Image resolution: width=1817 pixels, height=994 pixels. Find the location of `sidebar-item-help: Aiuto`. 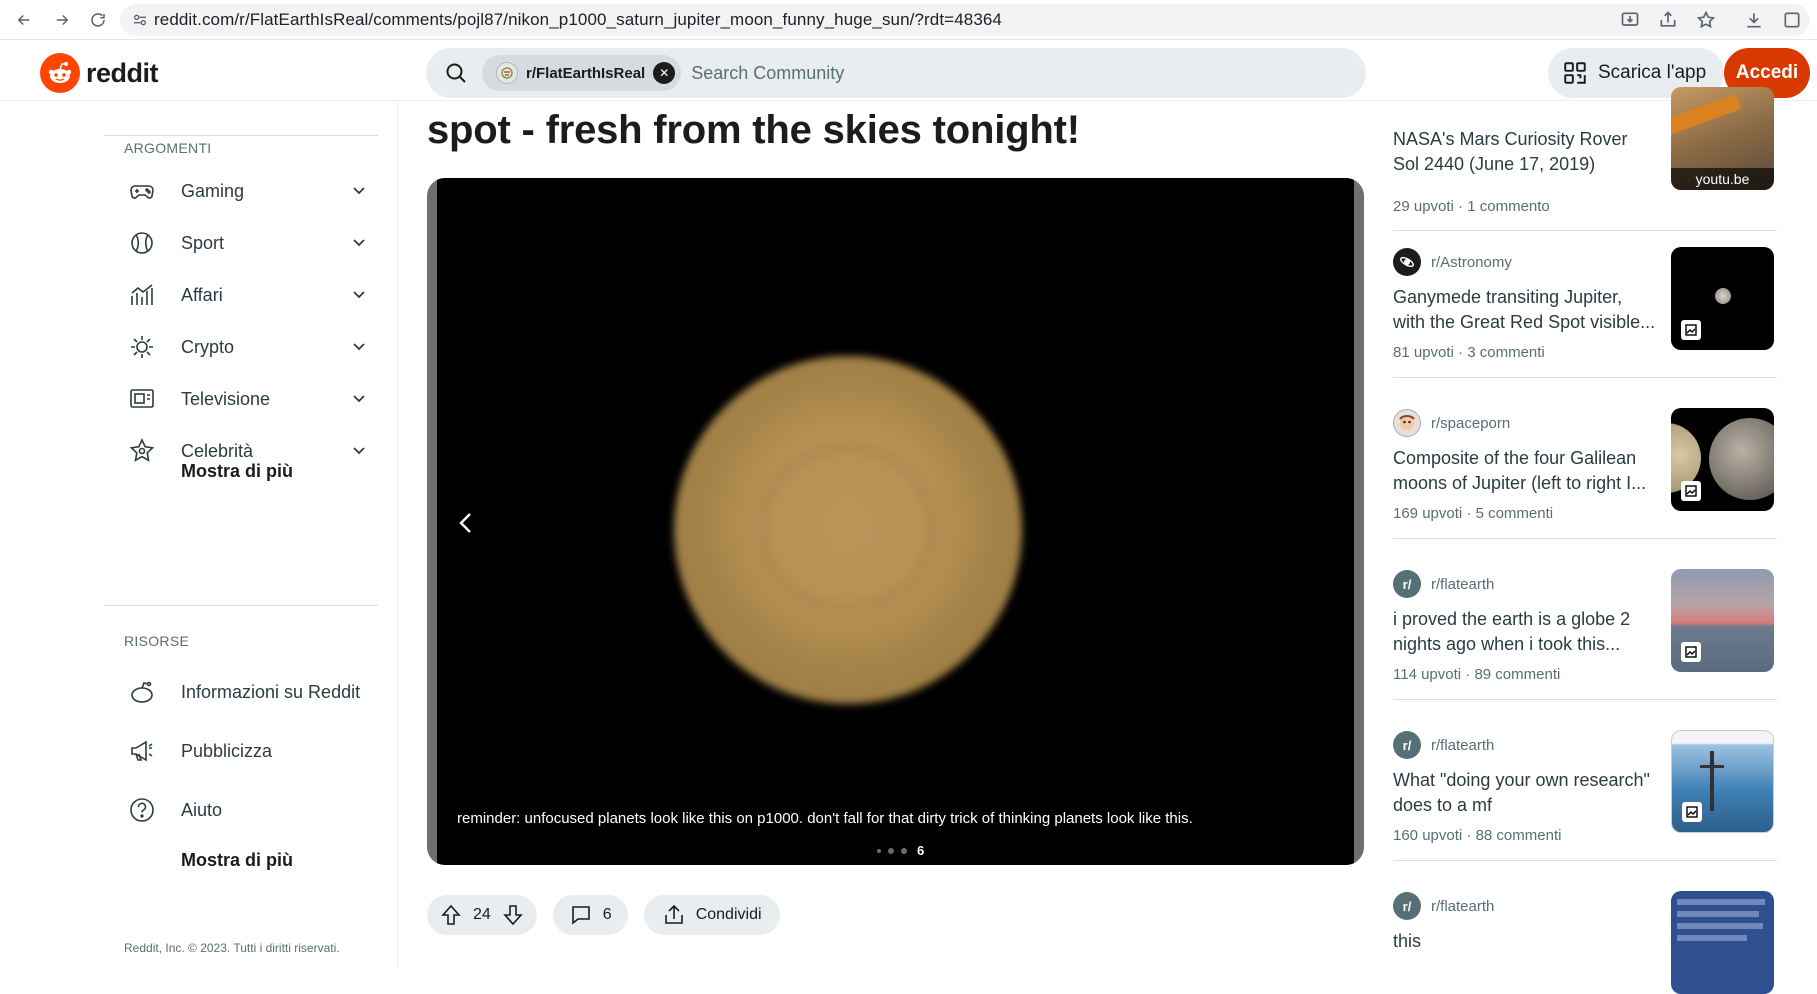

sidebar-item-help: Aiuto is located at coordinates (248, 810).